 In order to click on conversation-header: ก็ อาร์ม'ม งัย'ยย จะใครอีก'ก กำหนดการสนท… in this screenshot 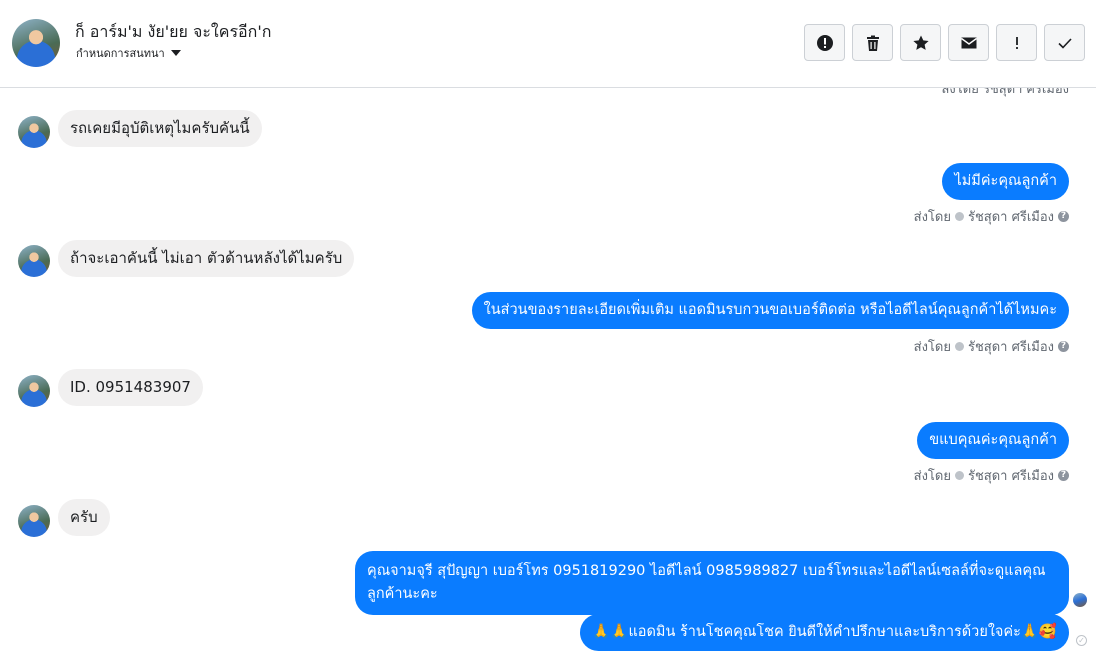, I will do `click(548, 44)`.